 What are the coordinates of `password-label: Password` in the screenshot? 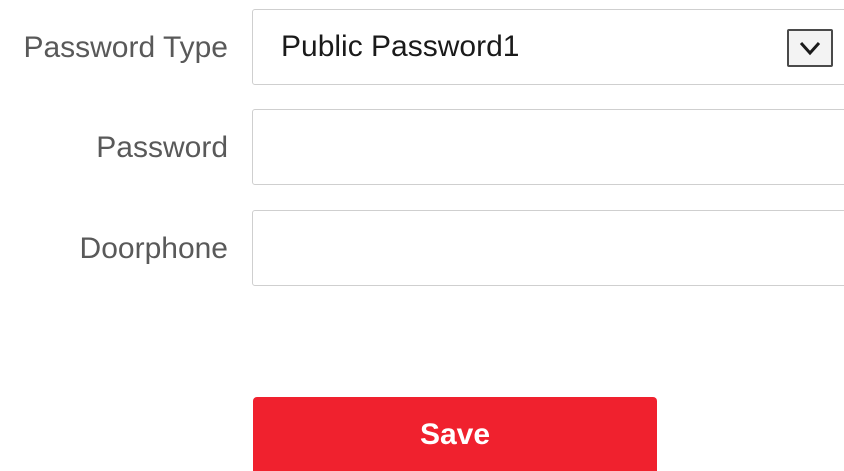 It's located at (162, 147).